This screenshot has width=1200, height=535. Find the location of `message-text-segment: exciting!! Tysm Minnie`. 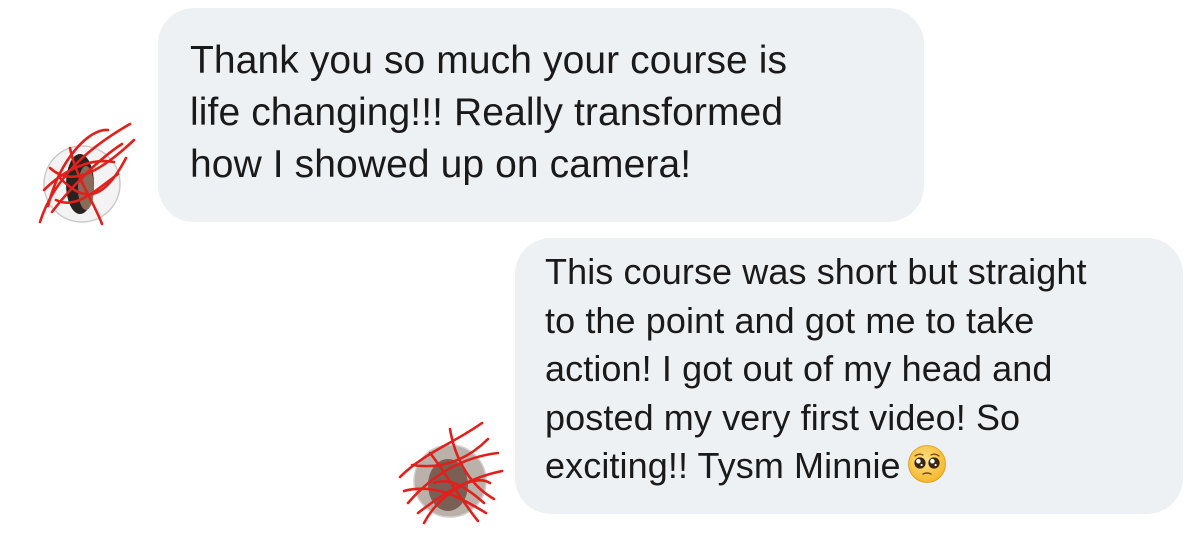

message-text-segment: exciting!! Tysm Minnie is located at coordinates (723, 465).